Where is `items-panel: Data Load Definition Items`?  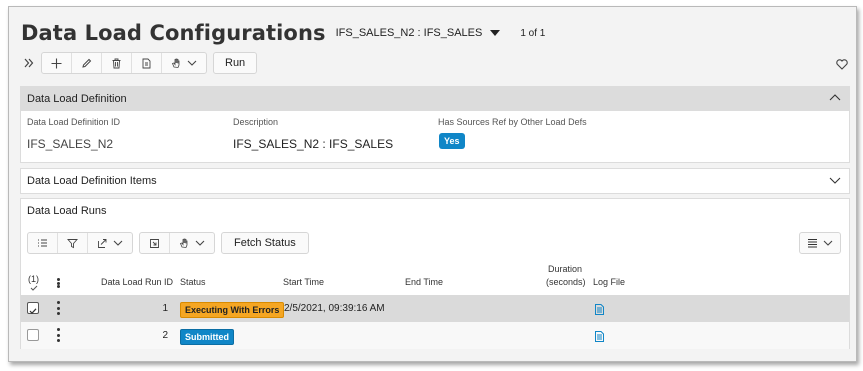 items-panel: Data Load Definition Items is located at coordinates (435, 181).